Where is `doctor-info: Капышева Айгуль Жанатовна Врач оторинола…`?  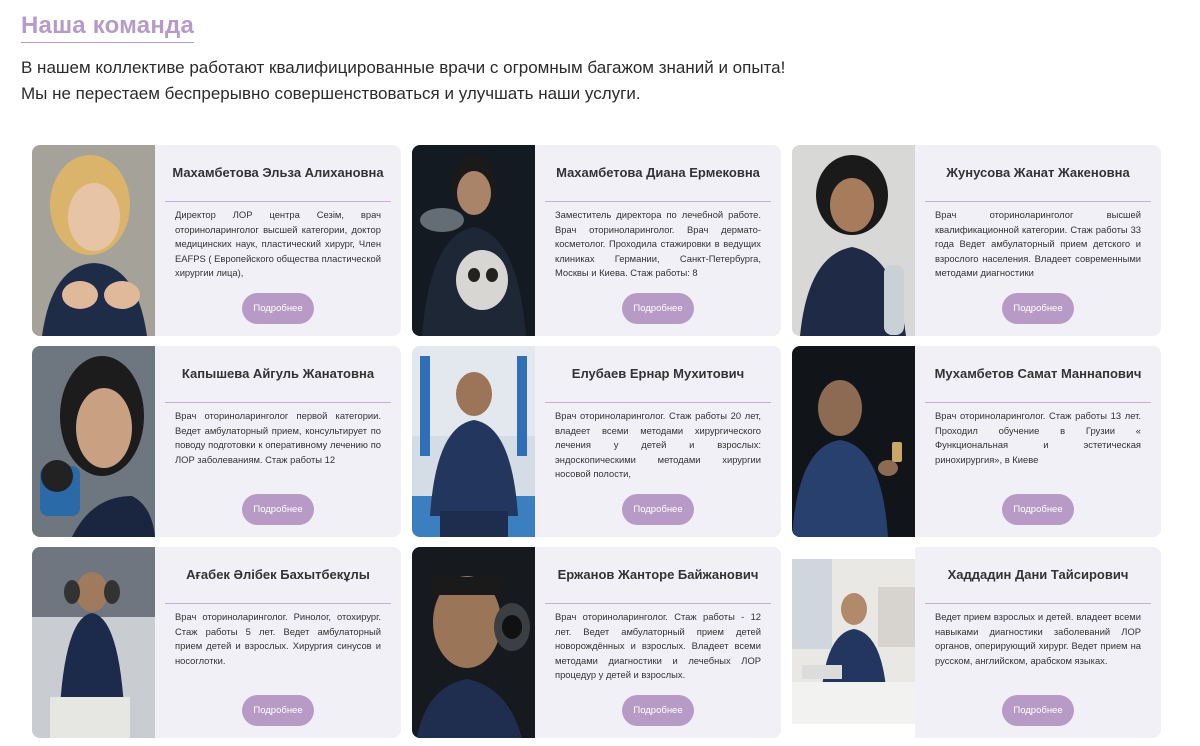 doctor-info: Капышева Айгуль Жанатовна Врач оторинола… is located at coordinates (278, 441).